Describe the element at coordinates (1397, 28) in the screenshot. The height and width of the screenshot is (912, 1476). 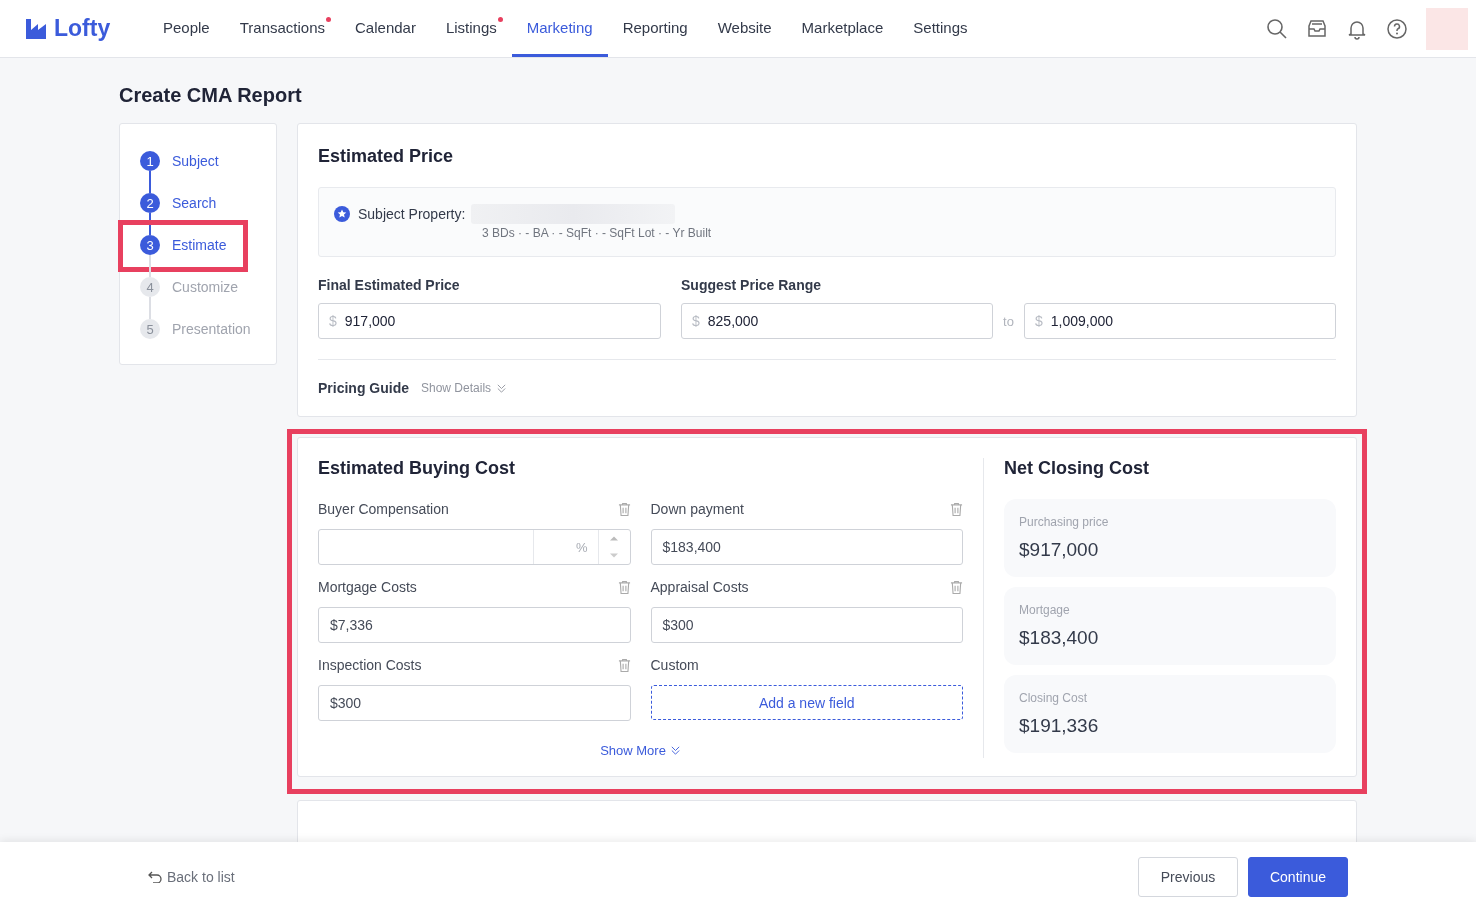
I see `help-icon` at that location.